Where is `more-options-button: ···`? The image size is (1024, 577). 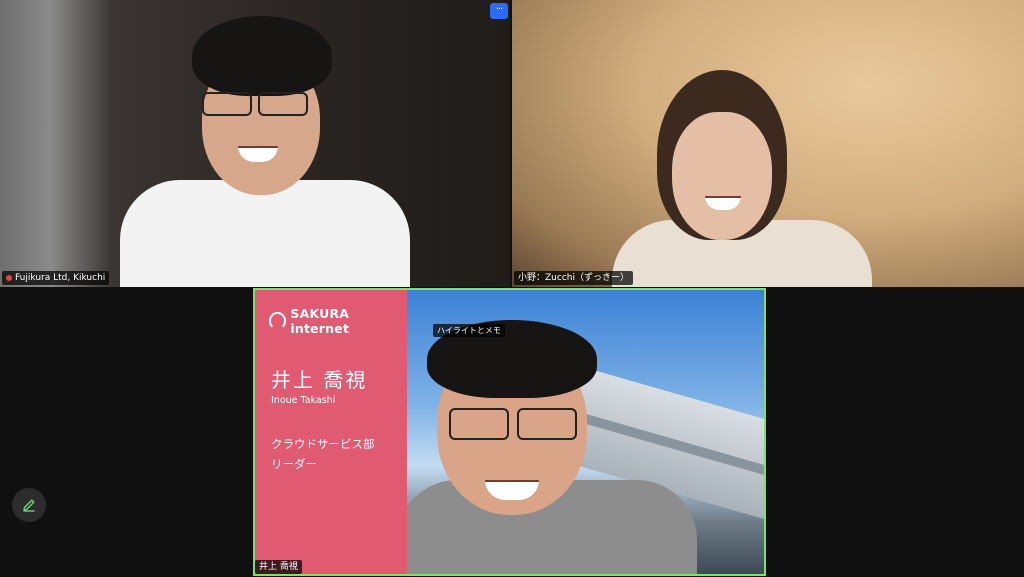 more-options-button: ··· is located at coordinates (499, 11).